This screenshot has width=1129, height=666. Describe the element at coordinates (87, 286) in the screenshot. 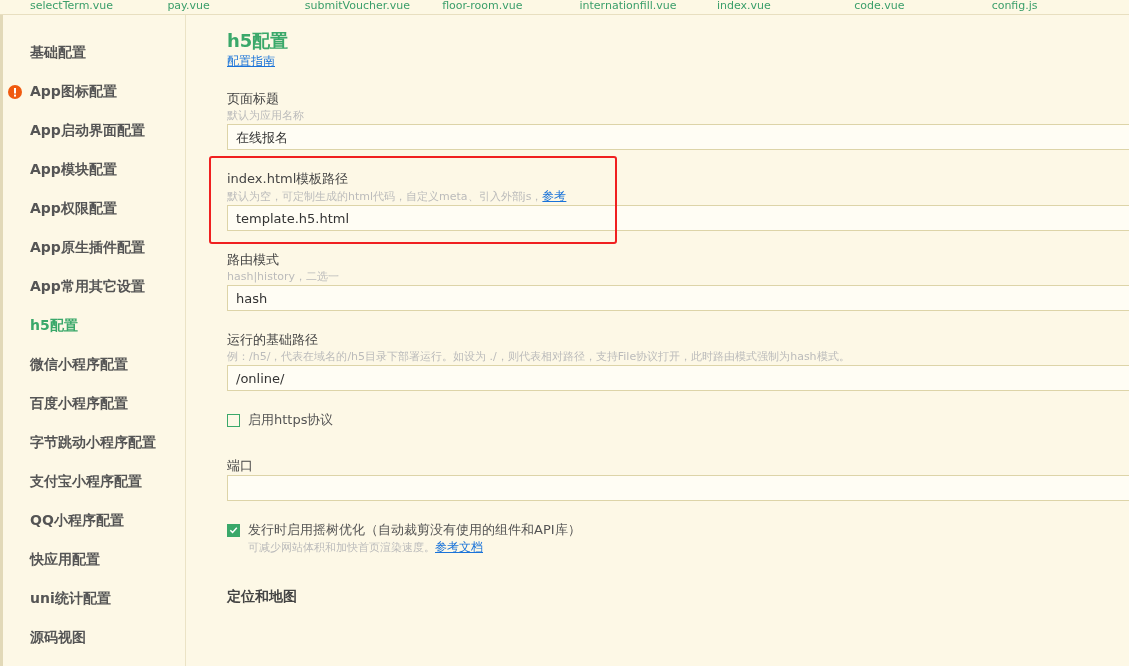

I see `sidebar-item: App常用其它设置` at that location.